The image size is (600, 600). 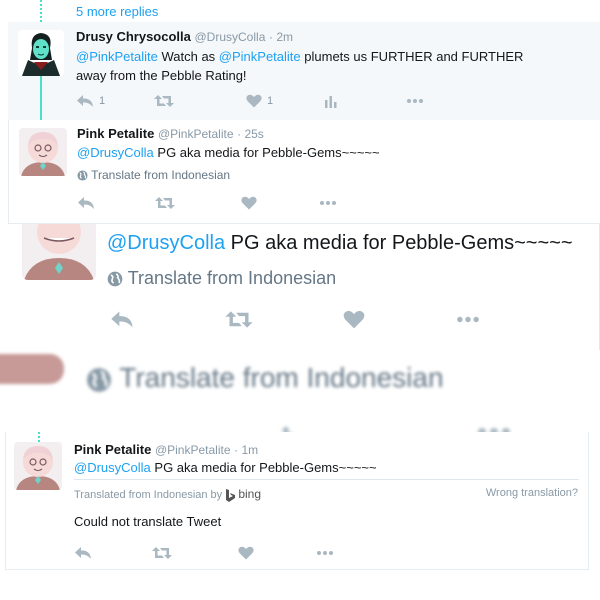 I want to click on translation-result: Could not translate Tweet, so click(x=148, y=521).